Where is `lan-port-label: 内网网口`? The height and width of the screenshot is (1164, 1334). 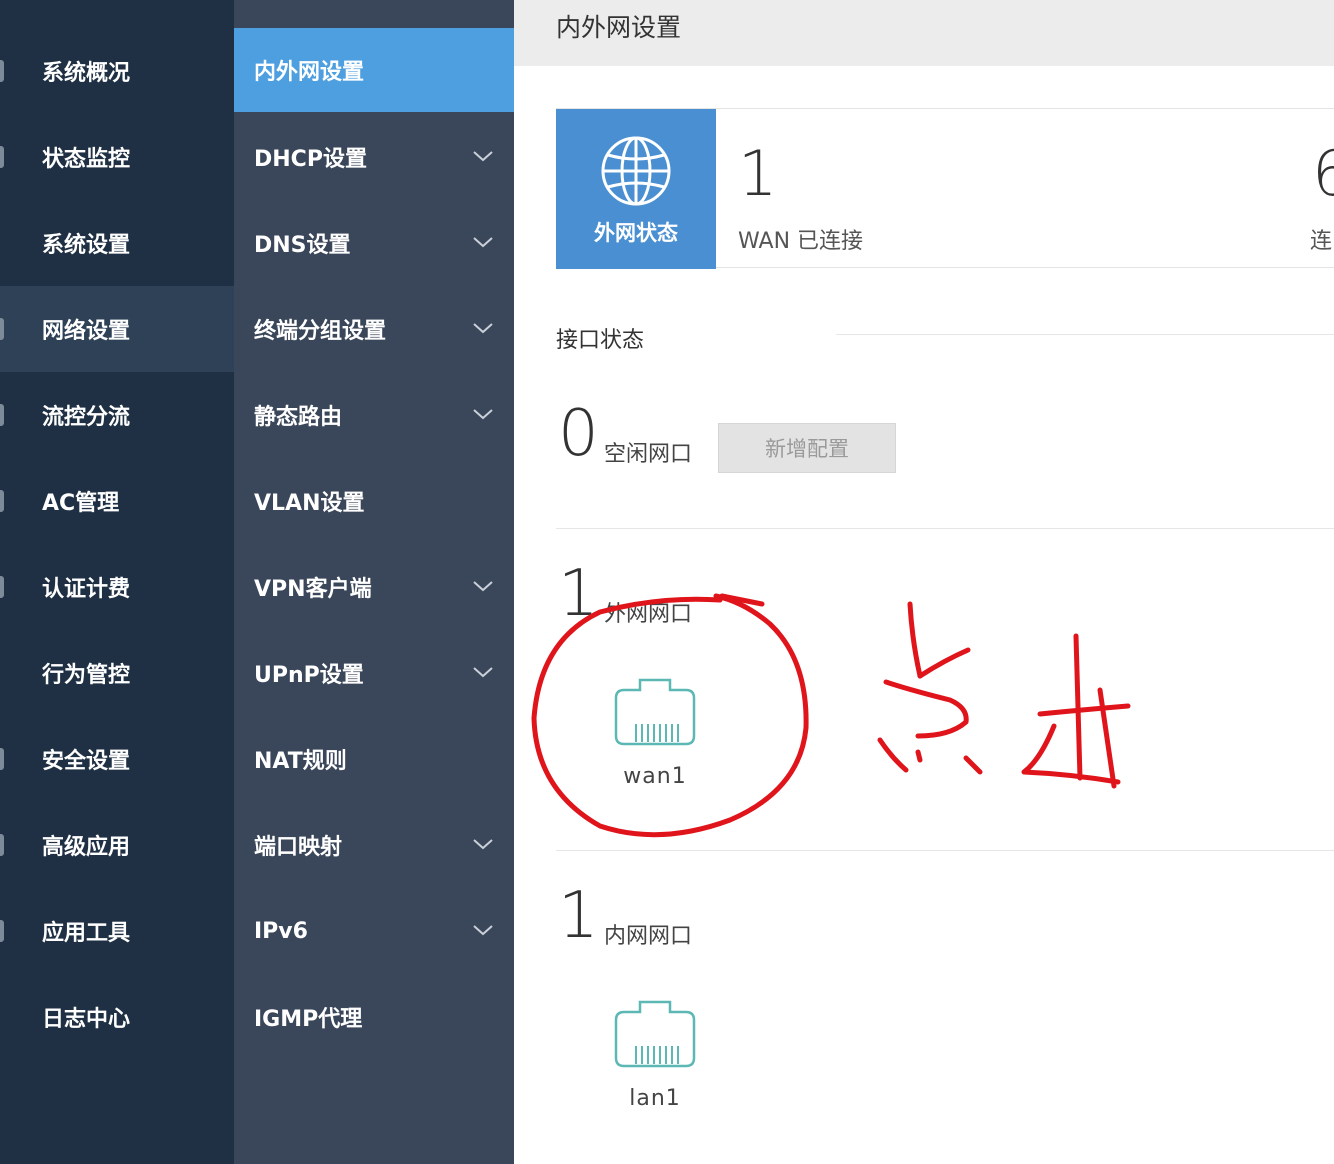 lan-port-label: 内网网口 is located at coordinates (648, 936).